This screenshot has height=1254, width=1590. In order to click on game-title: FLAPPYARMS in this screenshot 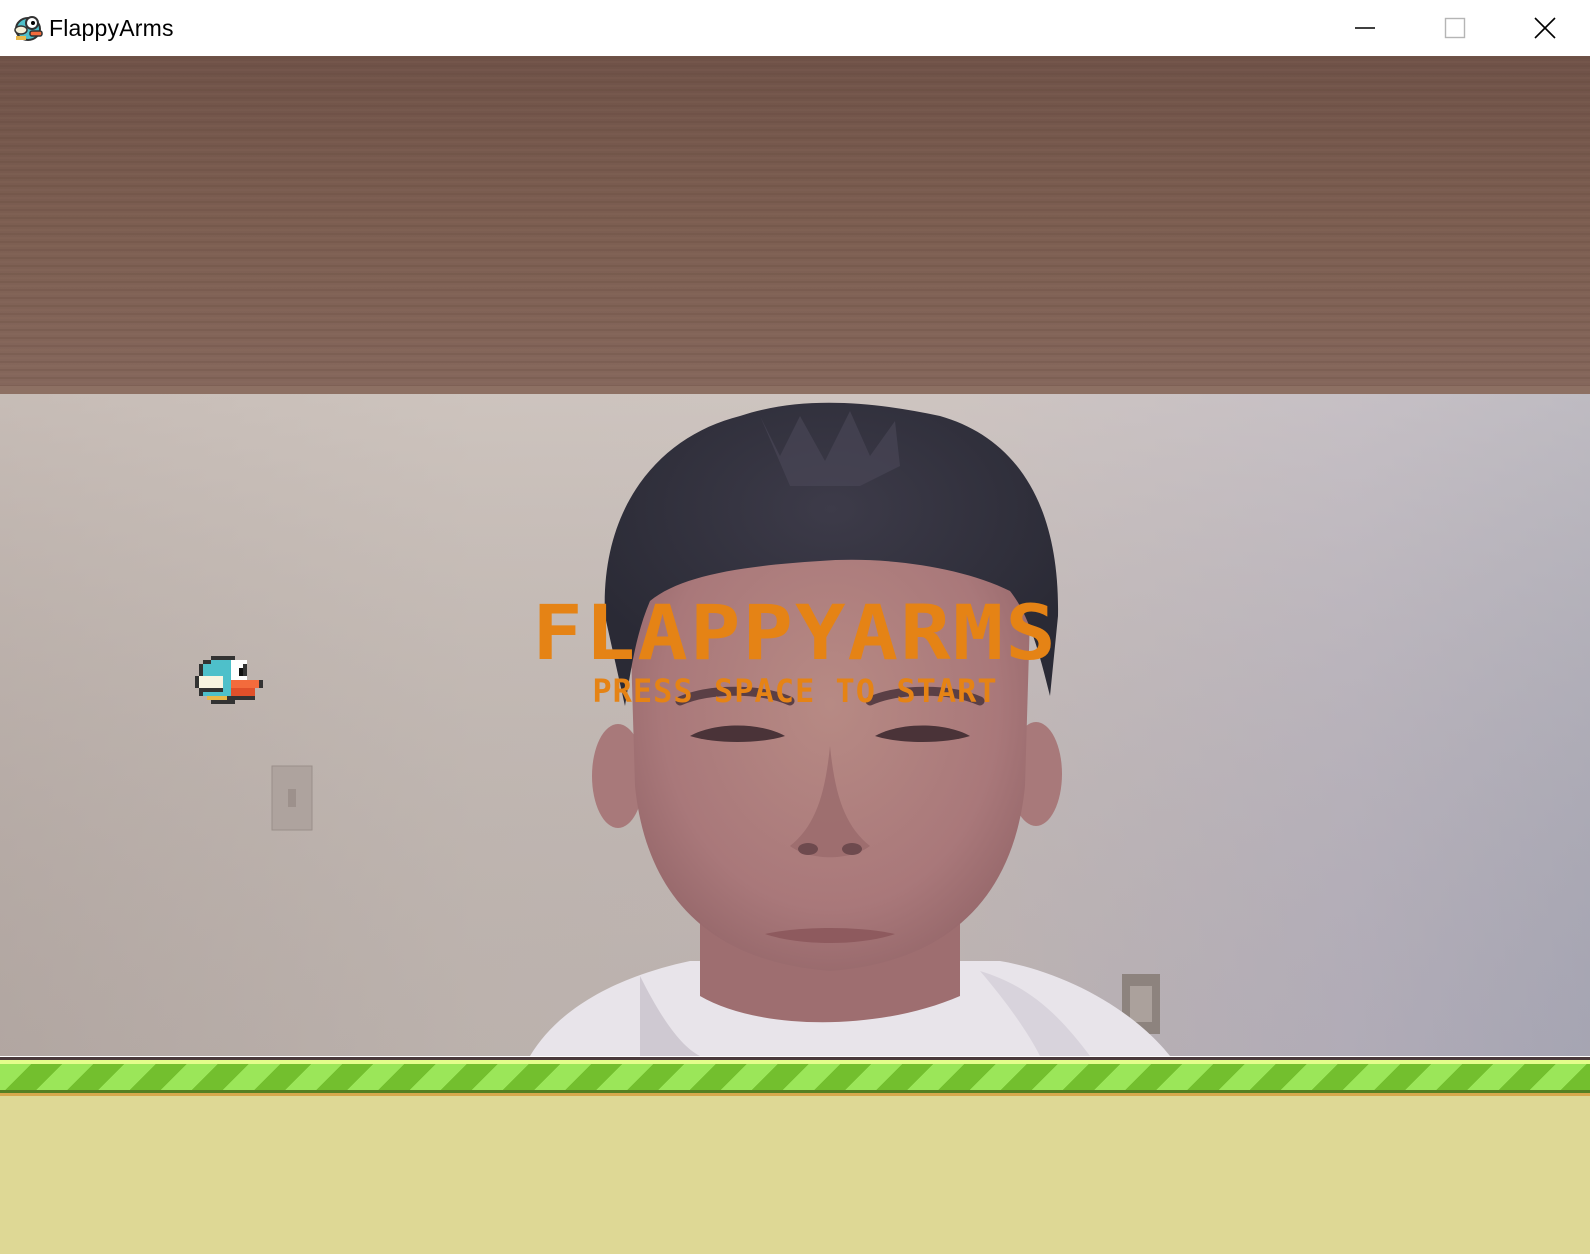, I will do `click(795, 633)`.